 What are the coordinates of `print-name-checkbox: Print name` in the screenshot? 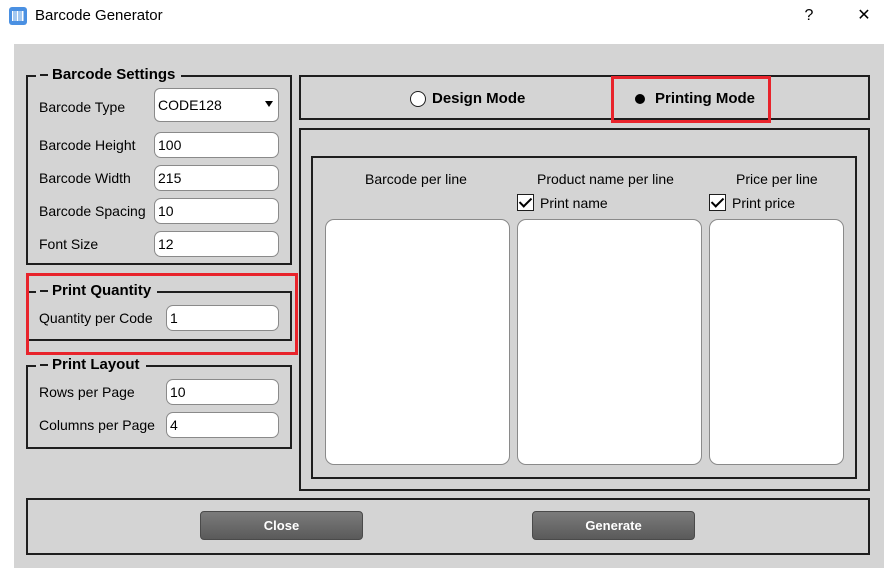 It's located at (562, 202).